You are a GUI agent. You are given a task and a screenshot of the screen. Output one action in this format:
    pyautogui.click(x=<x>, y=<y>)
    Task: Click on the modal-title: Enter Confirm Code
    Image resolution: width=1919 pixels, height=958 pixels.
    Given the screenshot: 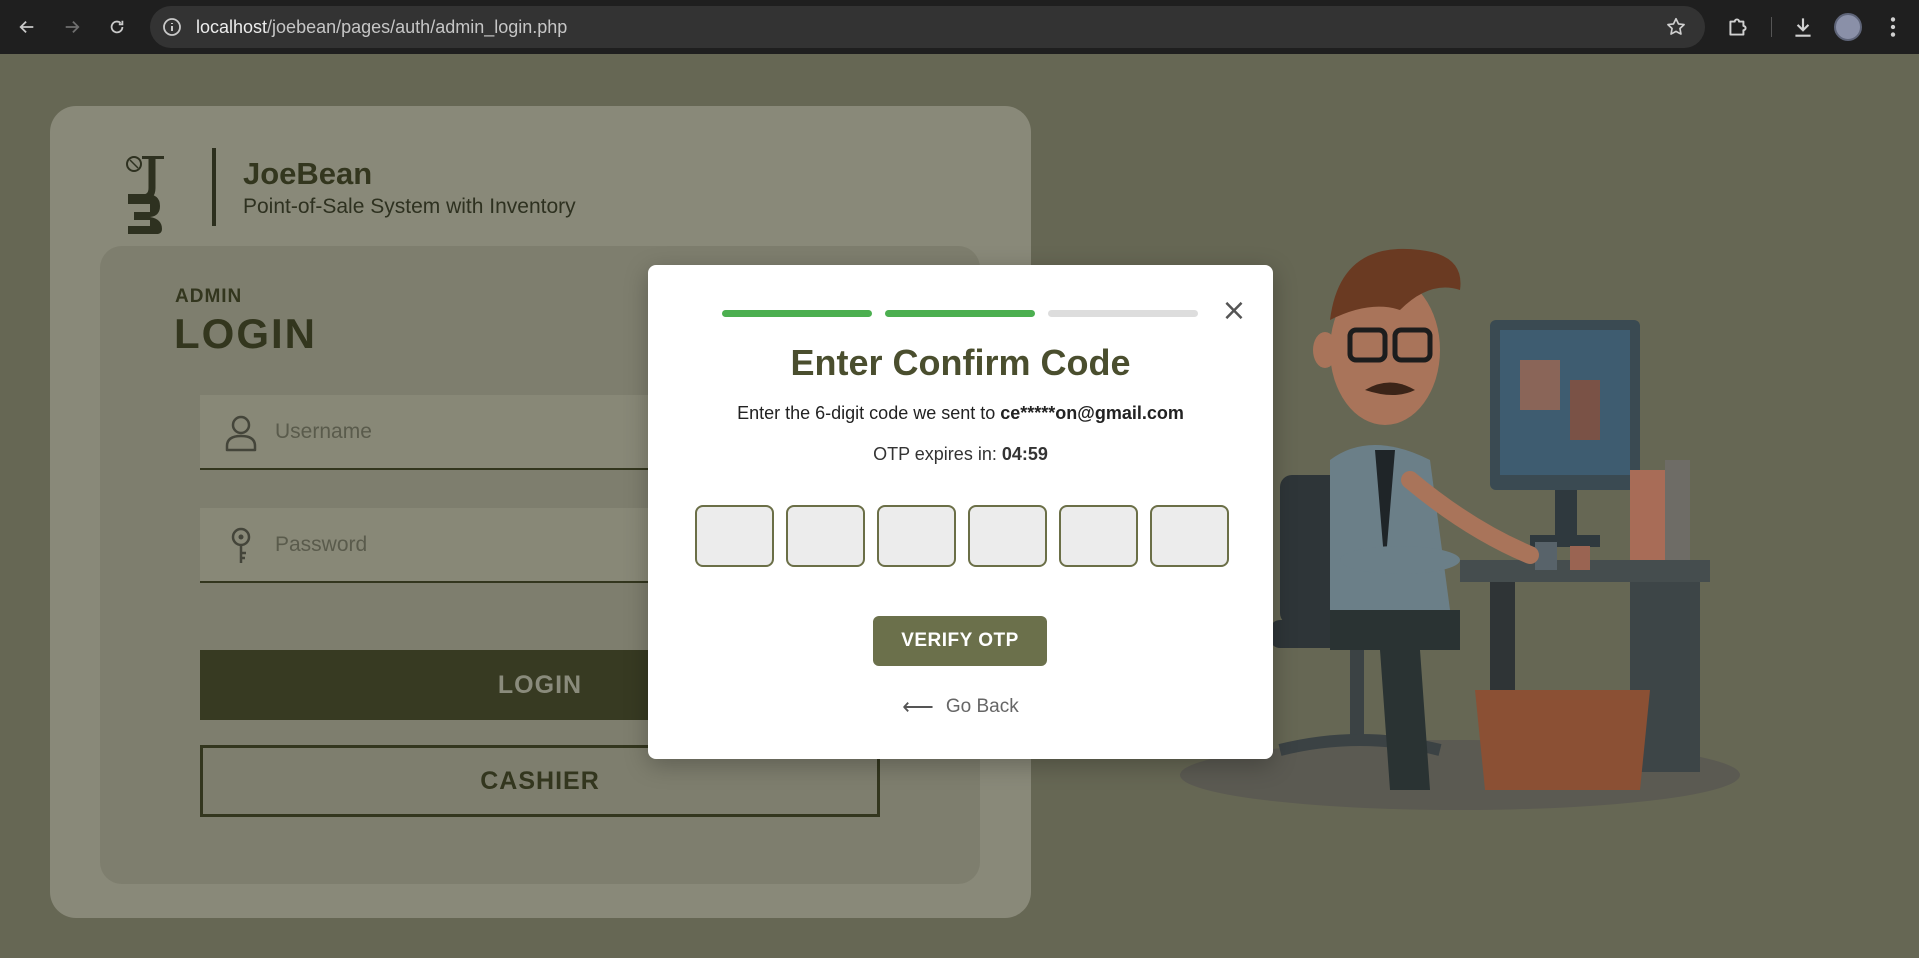 What is the action you would take?
    pyautogui.click(x=960, y=362)
    